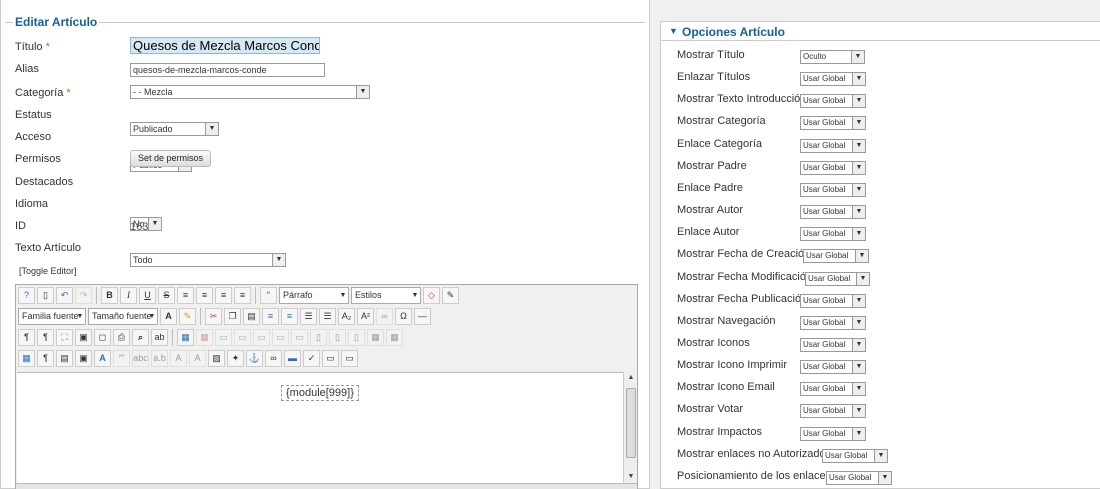 Image resolution: width=1100 pixels, height=489 pixels. What do you see at coordinates (450, 295) in the screenshot?
I see `format-painter-icon: ✎` at bounding box center [450, 295].